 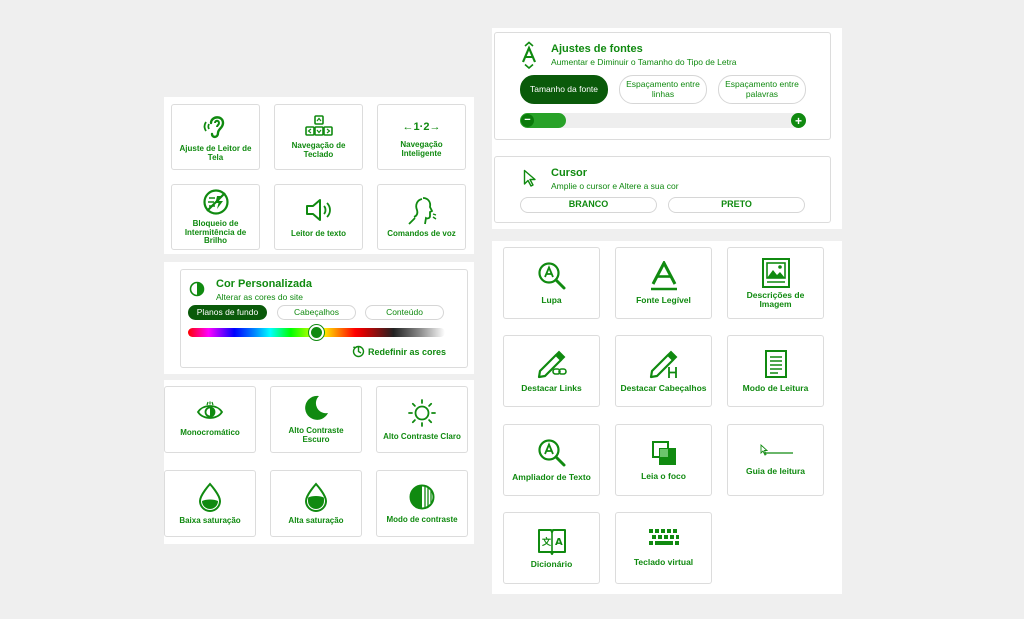 I want to click on readable-font-button: Fonte Legível, so click(x=663, y=283).